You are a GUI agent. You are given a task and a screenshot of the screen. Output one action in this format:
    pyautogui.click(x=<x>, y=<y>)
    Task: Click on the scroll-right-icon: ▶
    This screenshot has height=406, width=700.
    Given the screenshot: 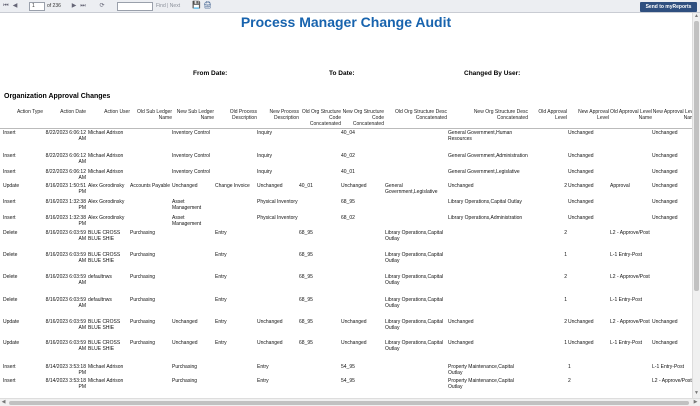 What is the action you would take?
    pyautogui.click(x=695, y=402)
    